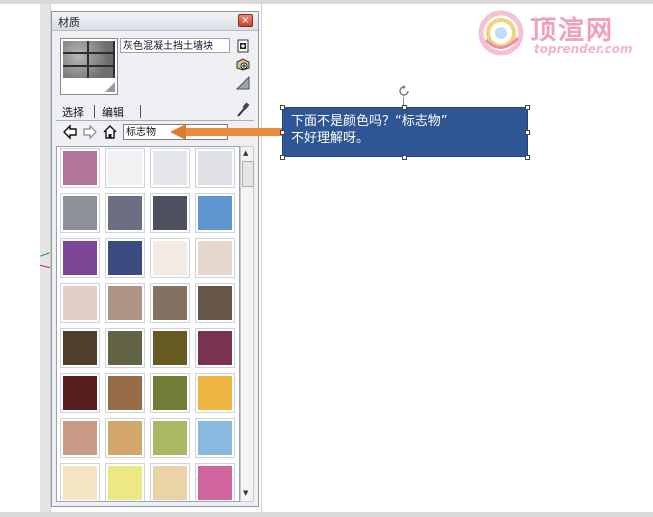  I want to click on logo-swirl-icon, so click(501, 33).